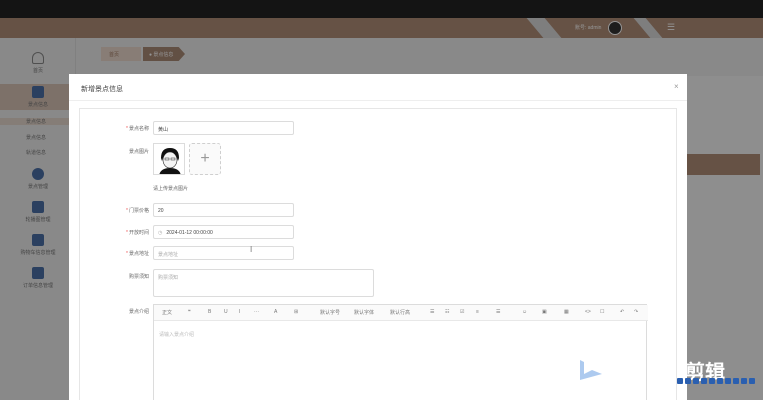  Describe the element at coordinates (189, 312) in the screenshot. I see `quote-icon: ❝` at that location.